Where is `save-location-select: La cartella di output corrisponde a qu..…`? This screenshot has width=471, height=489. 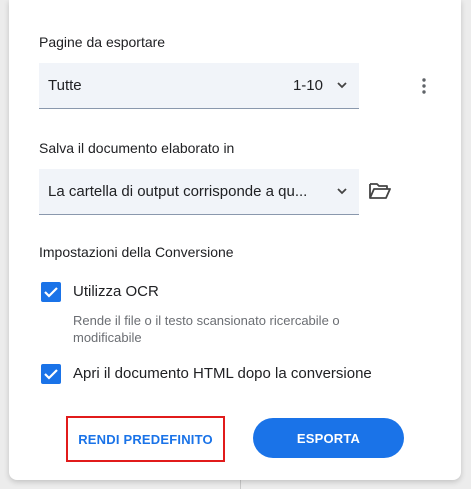
save-location-select: La cartella di output corrisponde a qu..… is located at coordinates (199, 192).